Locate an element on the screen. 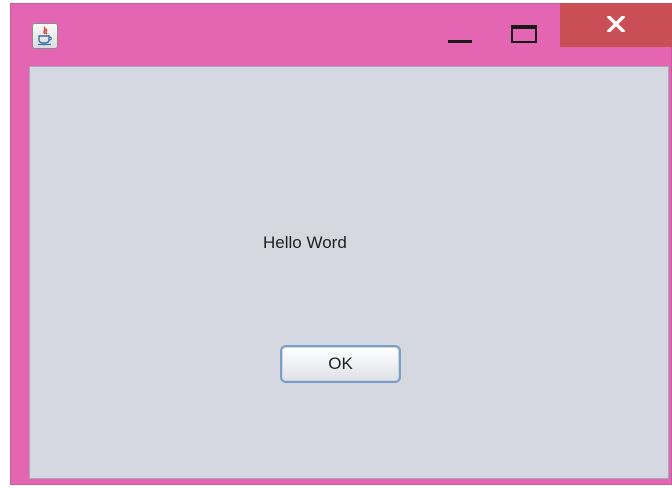 The image size is (672, 488). ok-button: OK is located at coordinates (340, 364).